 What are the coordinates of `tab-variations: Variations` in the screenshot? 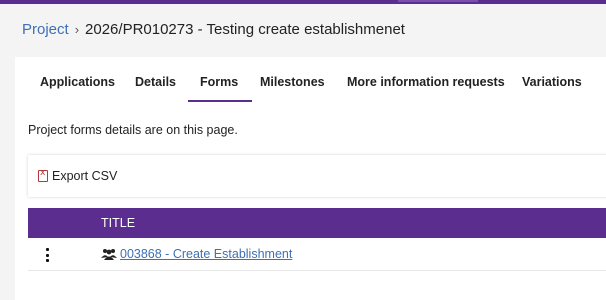 It's located at (552, 82).